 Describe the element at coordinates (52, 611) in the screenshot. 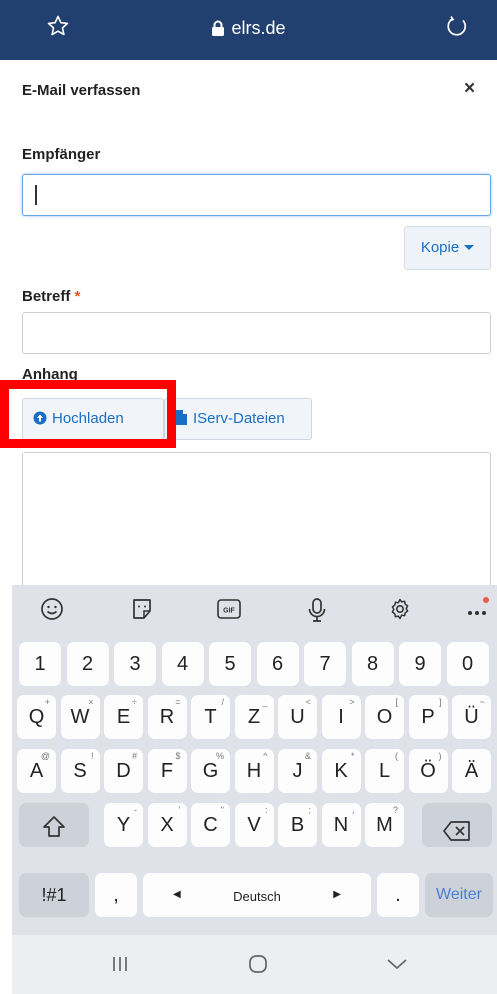

I see `emoji-icon` at that location.